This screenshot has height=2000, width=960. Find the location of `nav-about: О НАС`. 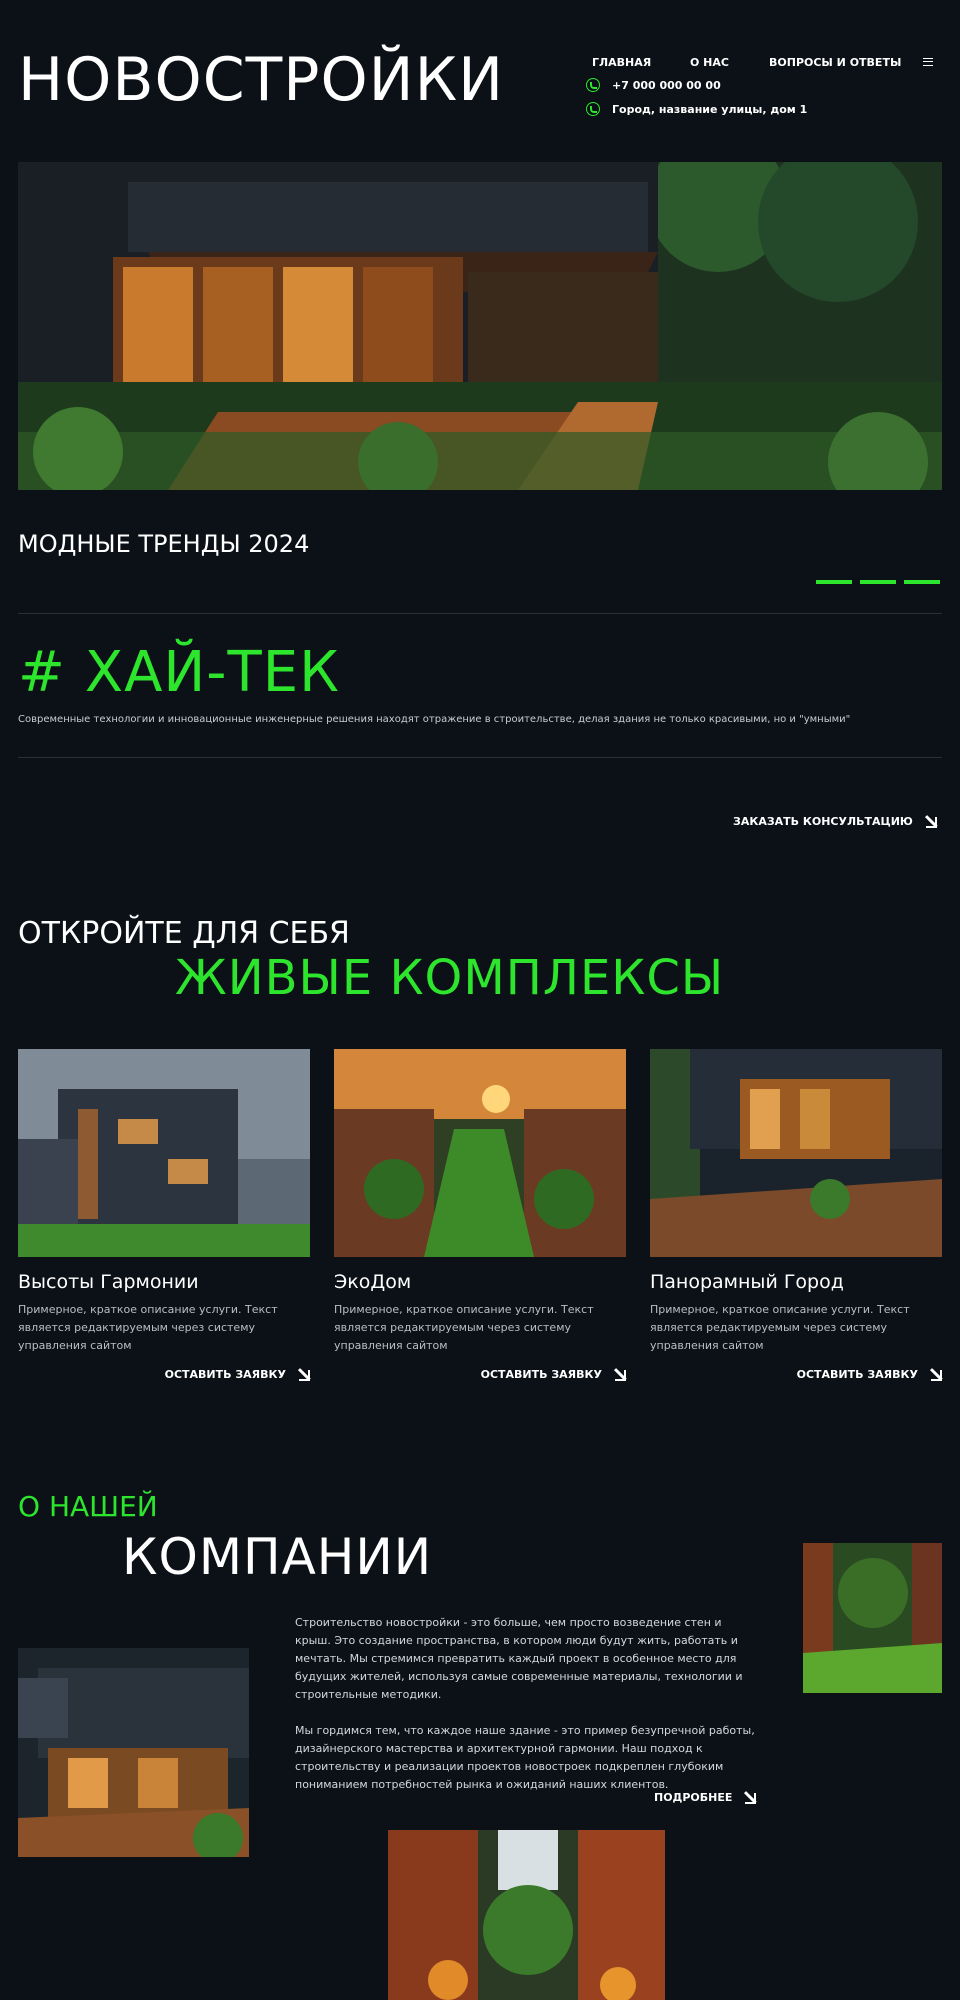

nav-about: О НАС is located at coordinates (709, 62).